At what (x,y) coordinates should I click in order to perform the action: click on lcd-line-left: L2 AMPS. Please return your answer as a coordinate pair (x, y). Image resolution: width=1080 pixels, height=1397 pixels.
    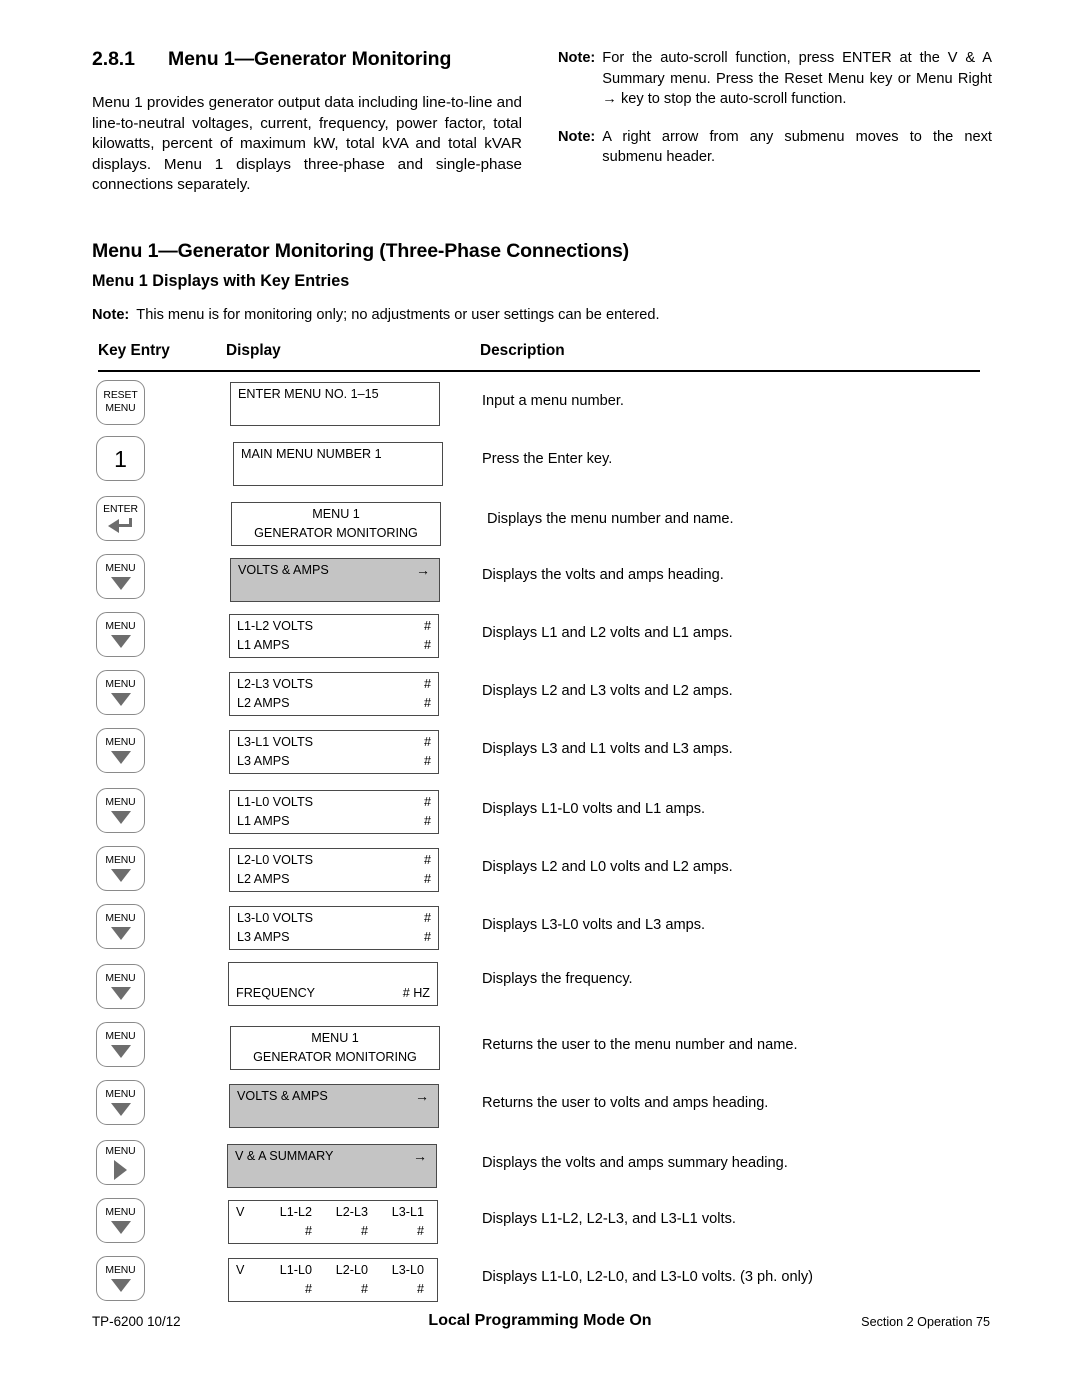
    Looking at the image, I should click on (263, 703).